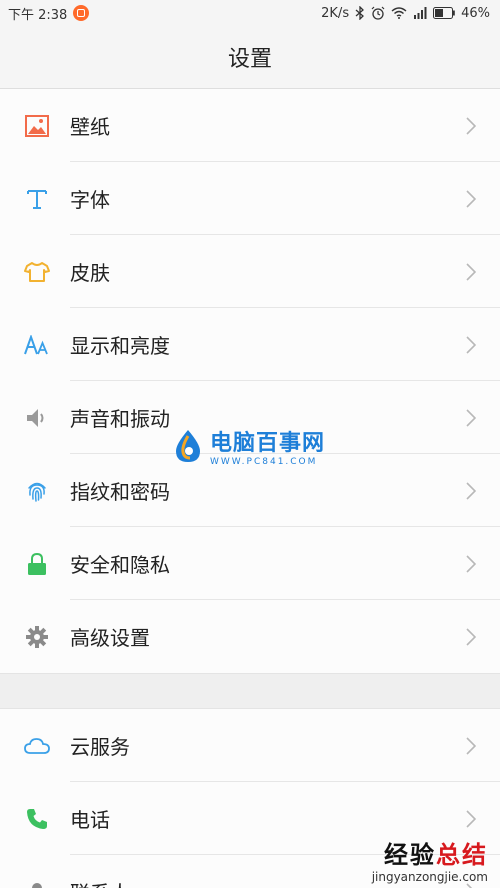 This screenshot has height=888, width=500. What do you see at coordinates (250, 490) in the screenshot?
I see `settings-item-fingerprint-password: 指纹和密码` at bounding box center [250, 490].